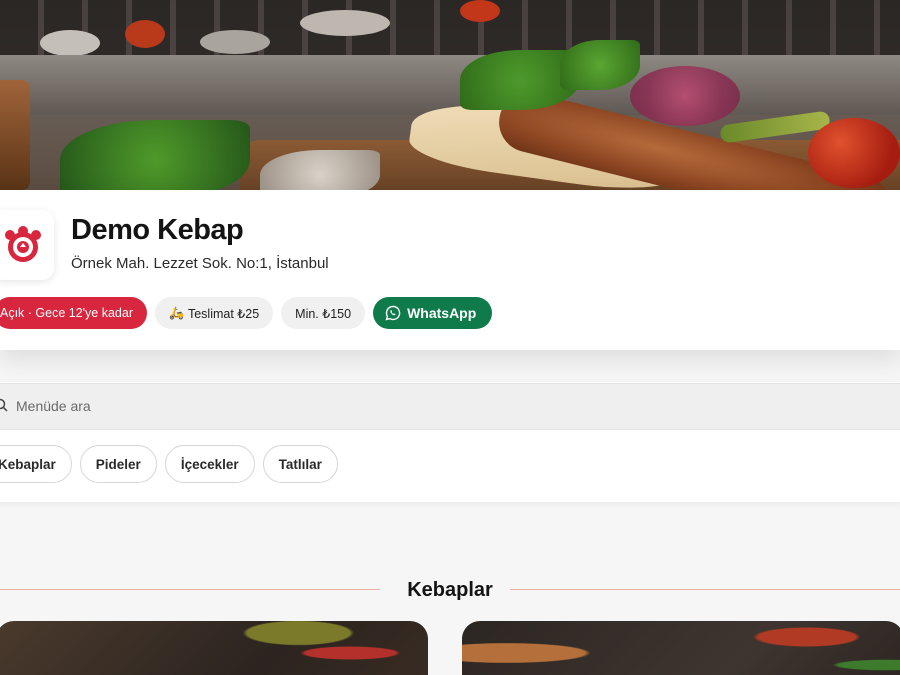  What do you see at coordinates (442, 313) in the screenshot?
I see `whatsapp-label: WhatsApp` at bounding box center [442, 313].